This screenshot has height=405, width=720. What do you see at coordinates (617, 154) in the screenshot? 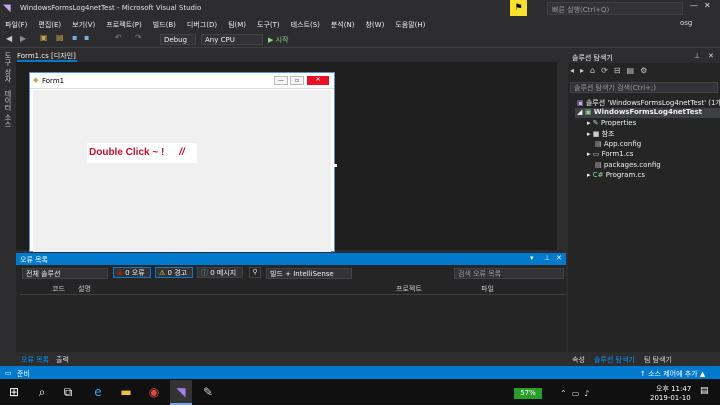
I see `form1-label: Form1.cs` at bounding box center [617, 154].